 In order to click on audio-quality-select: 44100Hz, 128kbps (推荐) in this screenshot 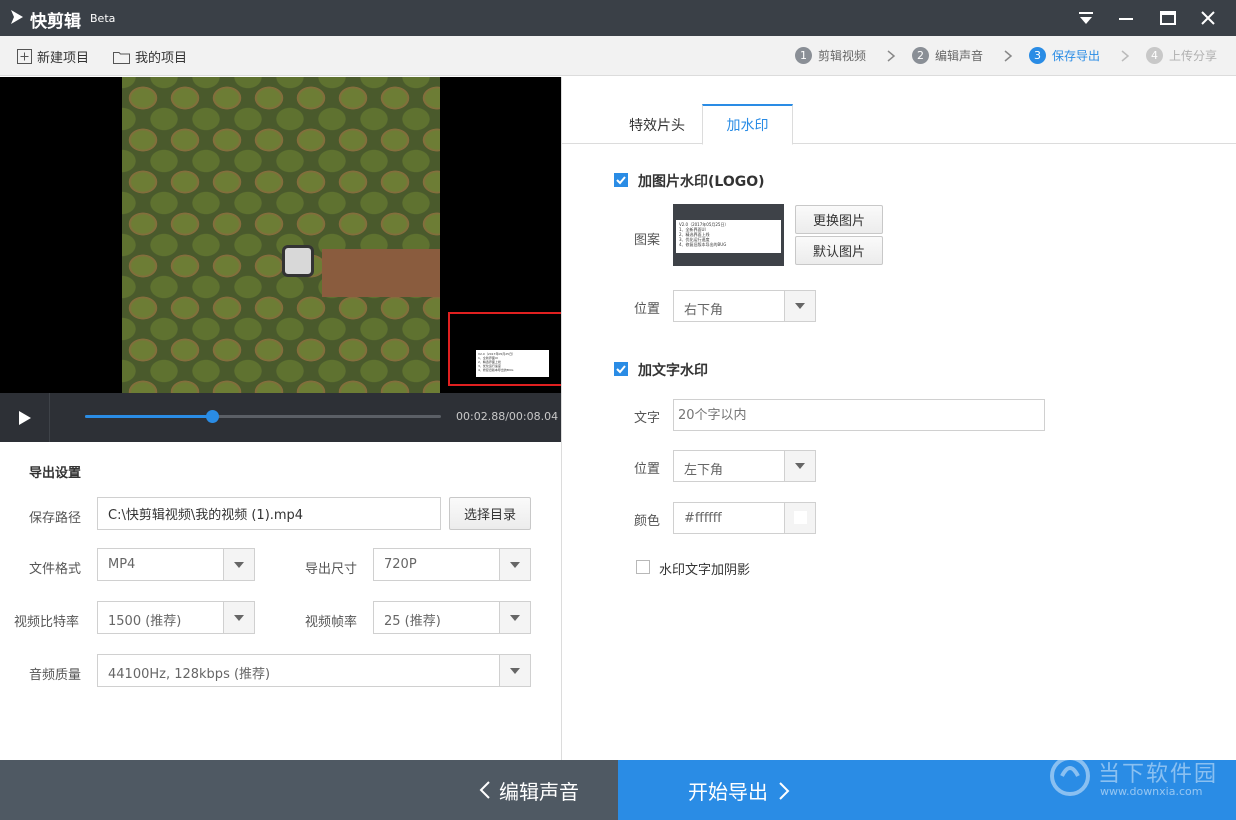, I will do `click(314, 670)`.